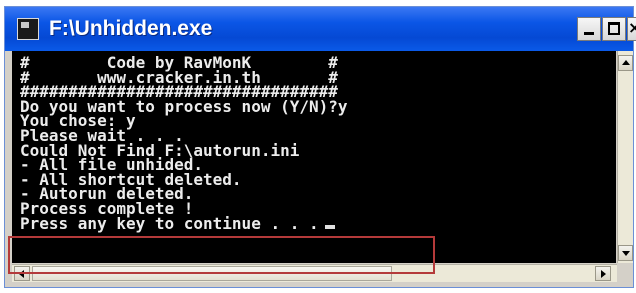  What do you see at coordinates (169, 223) in the screenshot?
I see `console-prompt-text: Press any key to continue . . .` at bounding box center [169, 223].